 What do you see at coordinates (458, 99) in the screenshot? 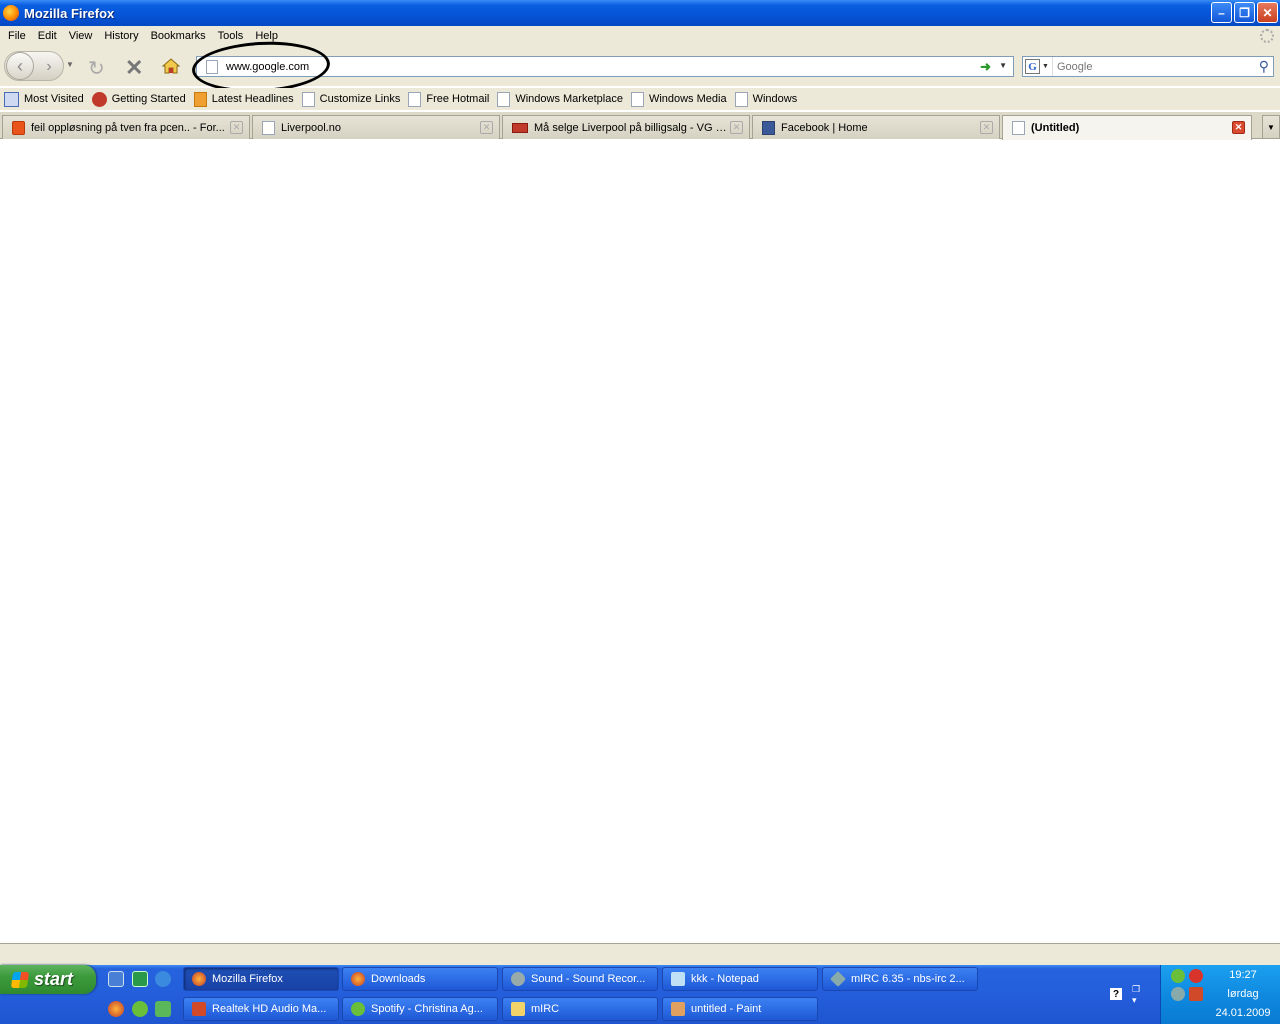
I see `bookmark-label: Free Hotmail` at bounding box center [458, 99].